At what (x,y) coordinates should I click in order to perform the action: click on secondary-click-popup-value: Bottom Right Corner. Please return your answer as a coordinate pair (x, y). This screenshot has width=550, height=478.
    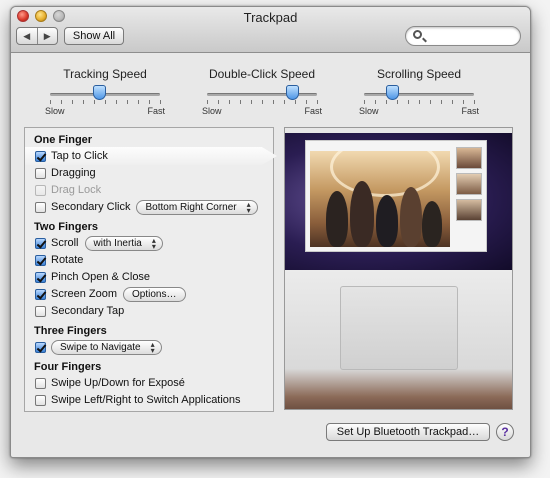
    Looking at the image, I should click on (191, 207).